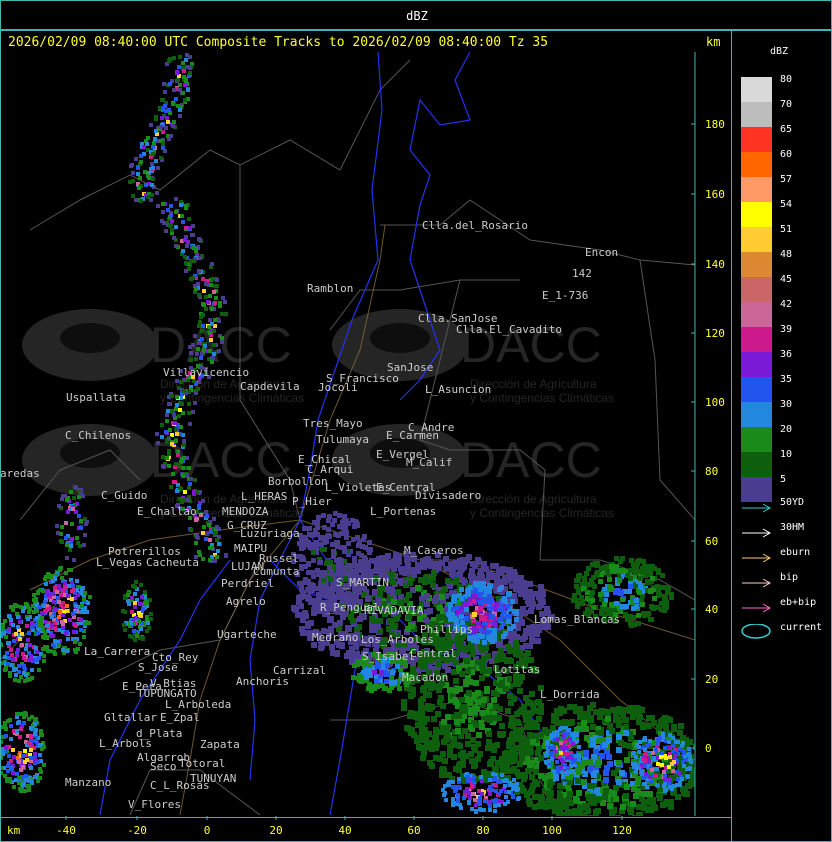 This screenshot has width=832, height=842. What do you see at coordinates (601, 252) in the screenshot?
I see `place-label: Encon` at bounding box center [601, 252].